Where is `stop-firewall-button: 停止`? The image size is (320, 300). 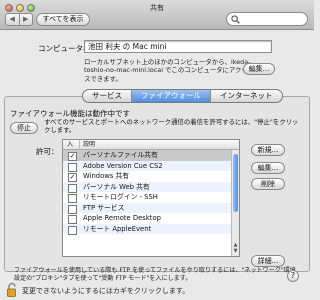
stop-firewall-button: 停止 is located at coordinates (24, 128).